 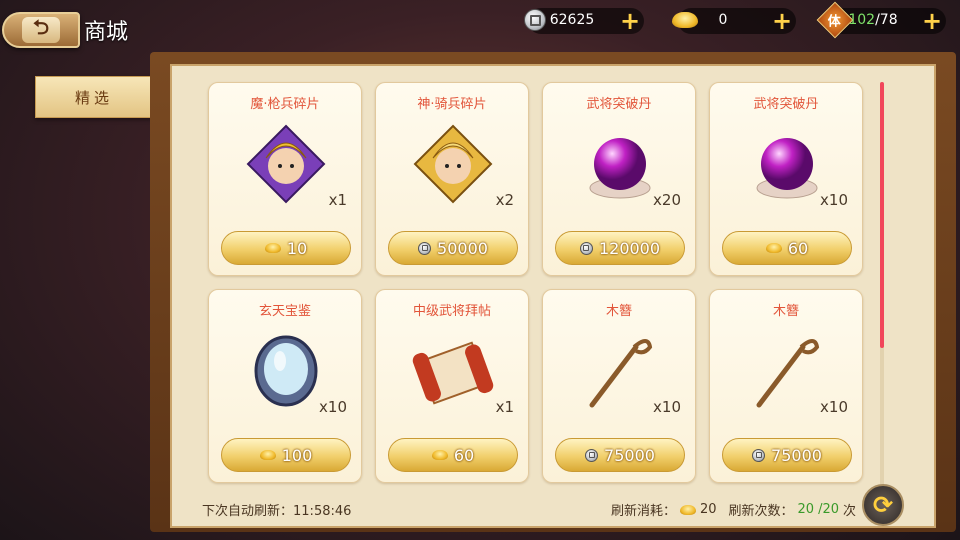 What do you see at coordinates (94, 97) in the screenshot?
I see `tab-featured: 精选` at bounding box center [94, 97].